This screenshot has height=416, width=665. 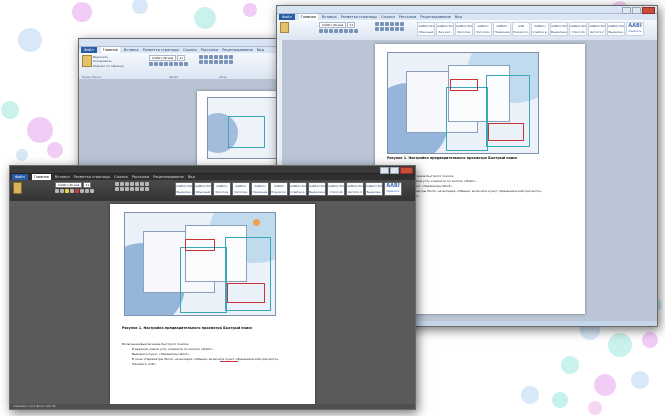 What do you see at coordinates (445, 29) in the screenshot?
I see `style-no-spacing: AaBbCcDd Без инт.` at bounding box center [445, 29].